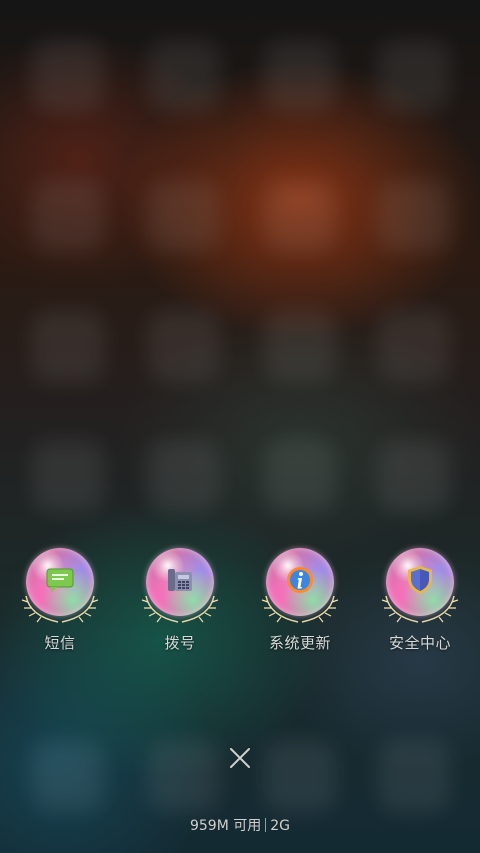  I want to click on shortcut-label: 短信, so click(60, 643).